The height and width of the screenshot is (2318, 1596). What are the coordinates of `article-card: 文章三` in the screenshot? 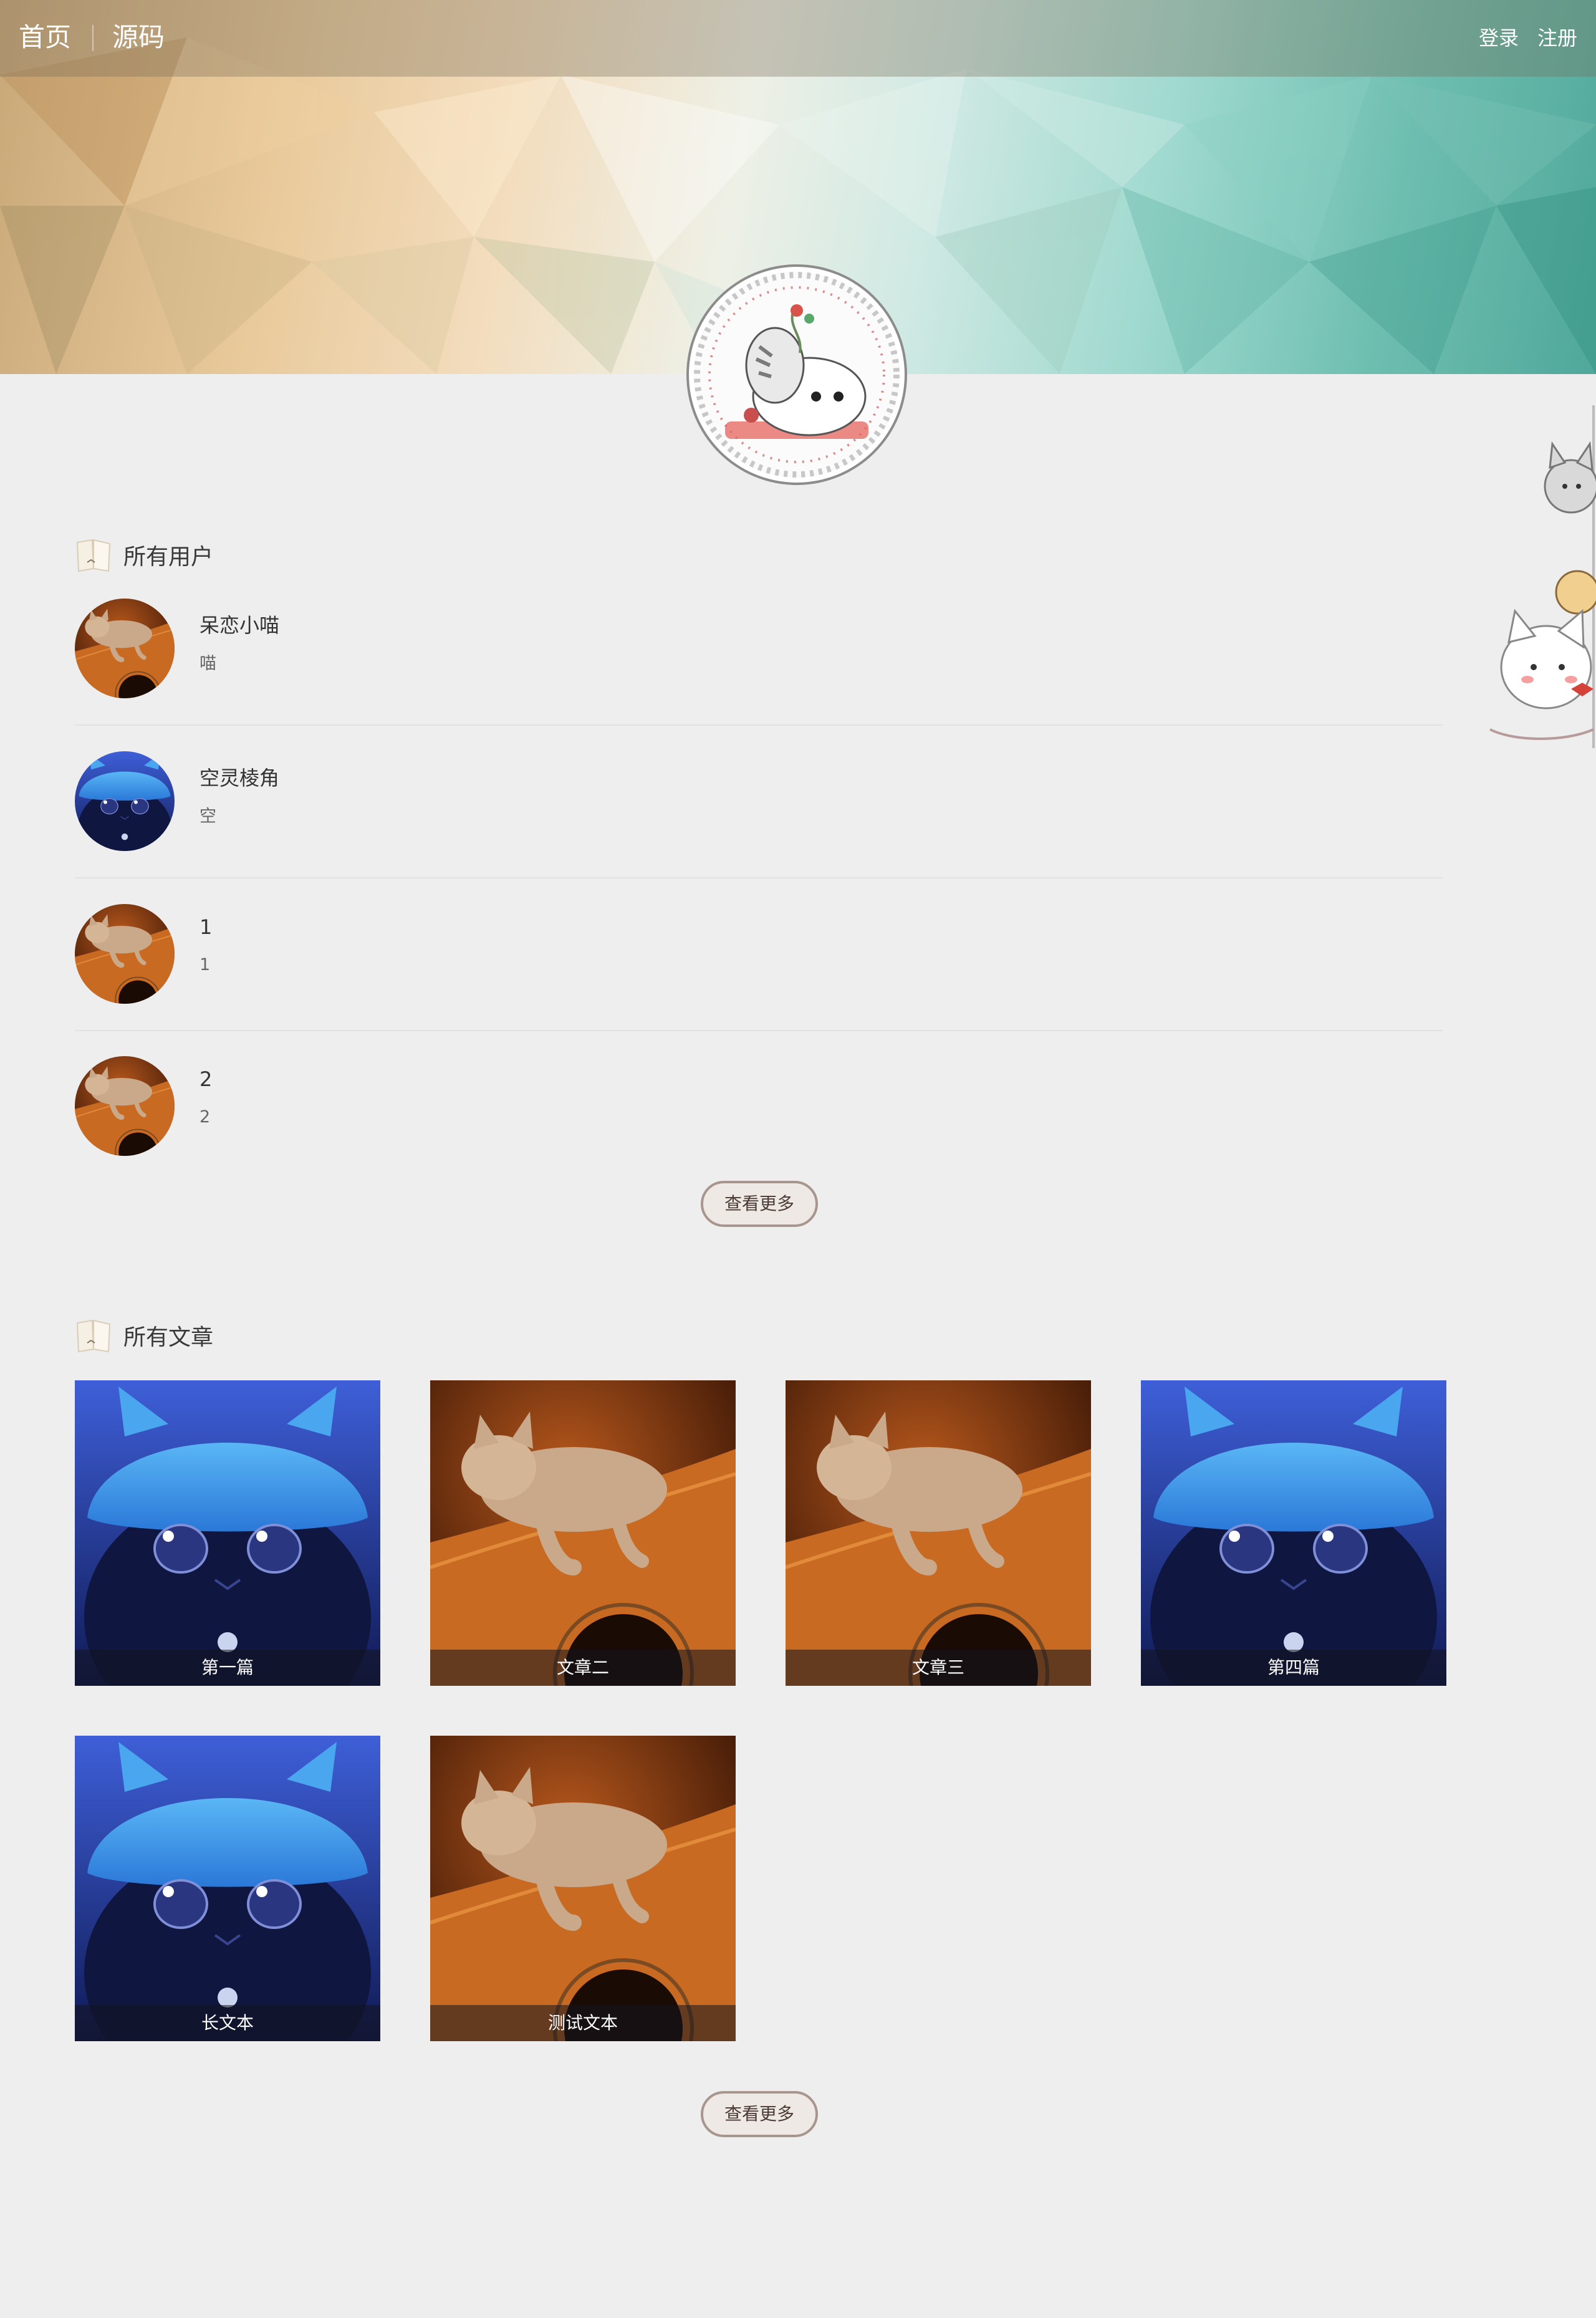 It's located at (938, 1533).